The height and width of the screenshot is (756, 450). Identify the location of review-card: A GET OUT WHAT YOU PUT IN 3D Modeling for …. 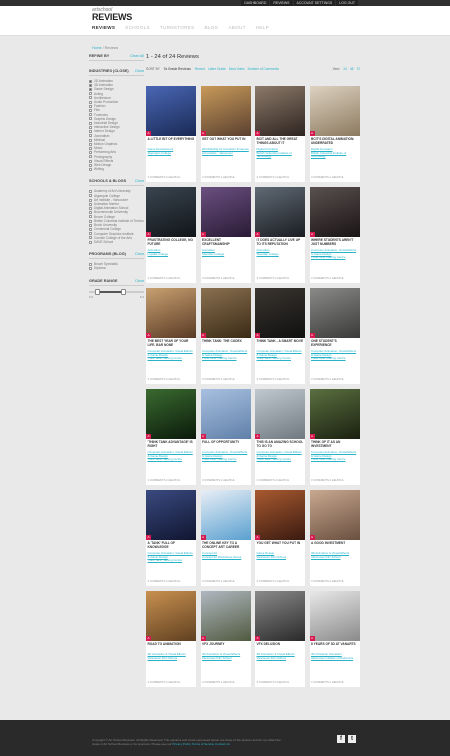
(225, 134).